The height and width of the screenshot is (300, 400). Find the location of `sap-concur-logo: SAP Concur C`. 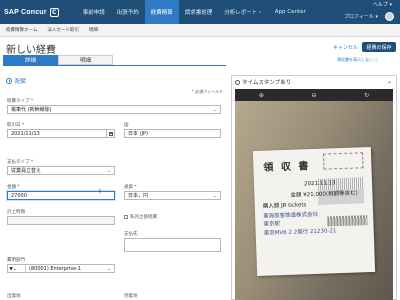

sap-concur-logo: SAP Concur C is located at coordinates (31, 12).